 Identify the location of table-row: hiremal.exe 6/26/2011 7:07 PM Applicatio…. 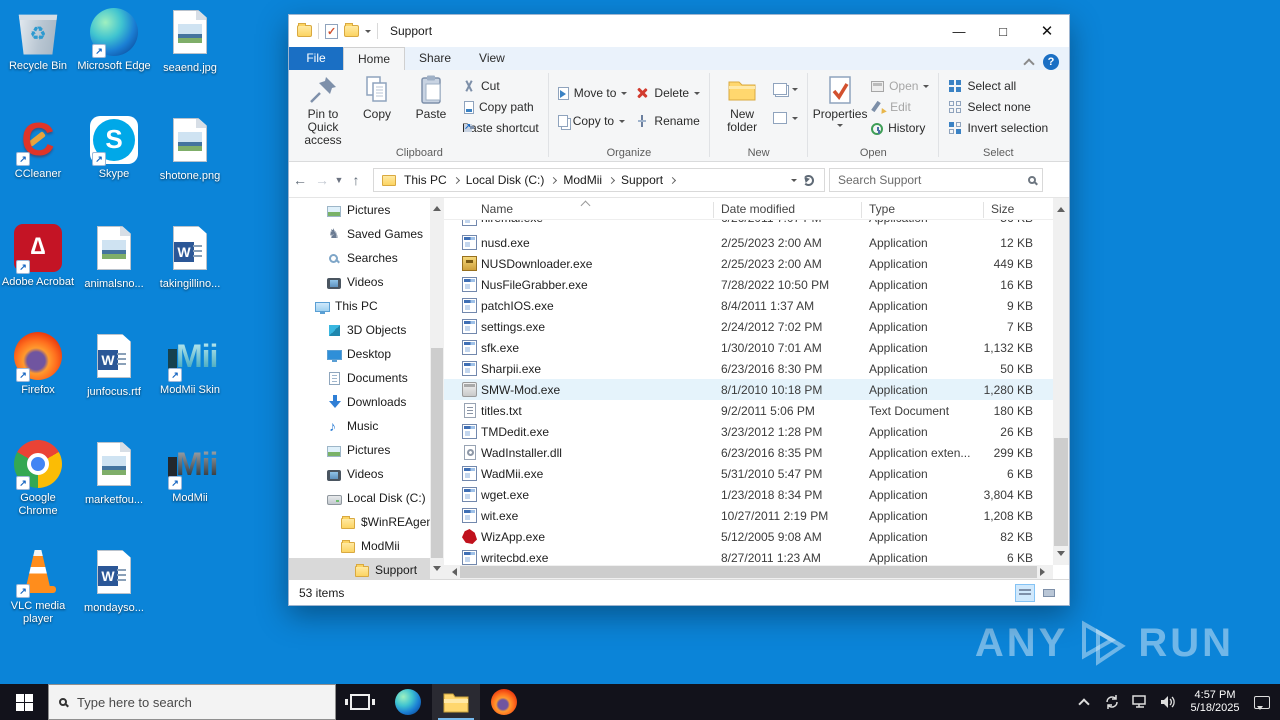
(748, 226).